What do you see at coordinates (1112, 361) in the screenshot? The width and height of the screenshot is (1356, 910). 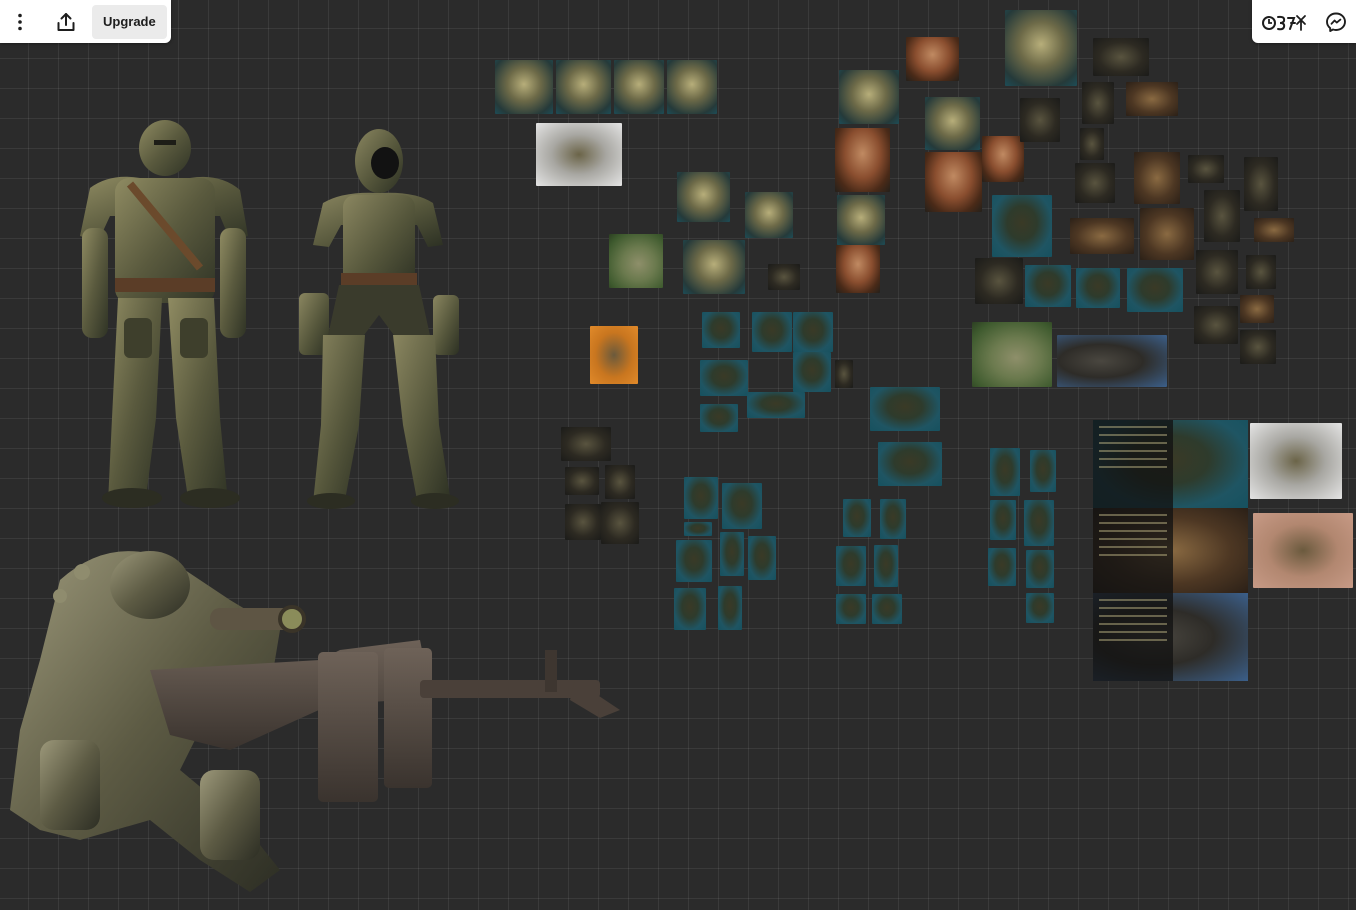 I see `closeup-render-thumbnail` at bounding box center [1112, 361].